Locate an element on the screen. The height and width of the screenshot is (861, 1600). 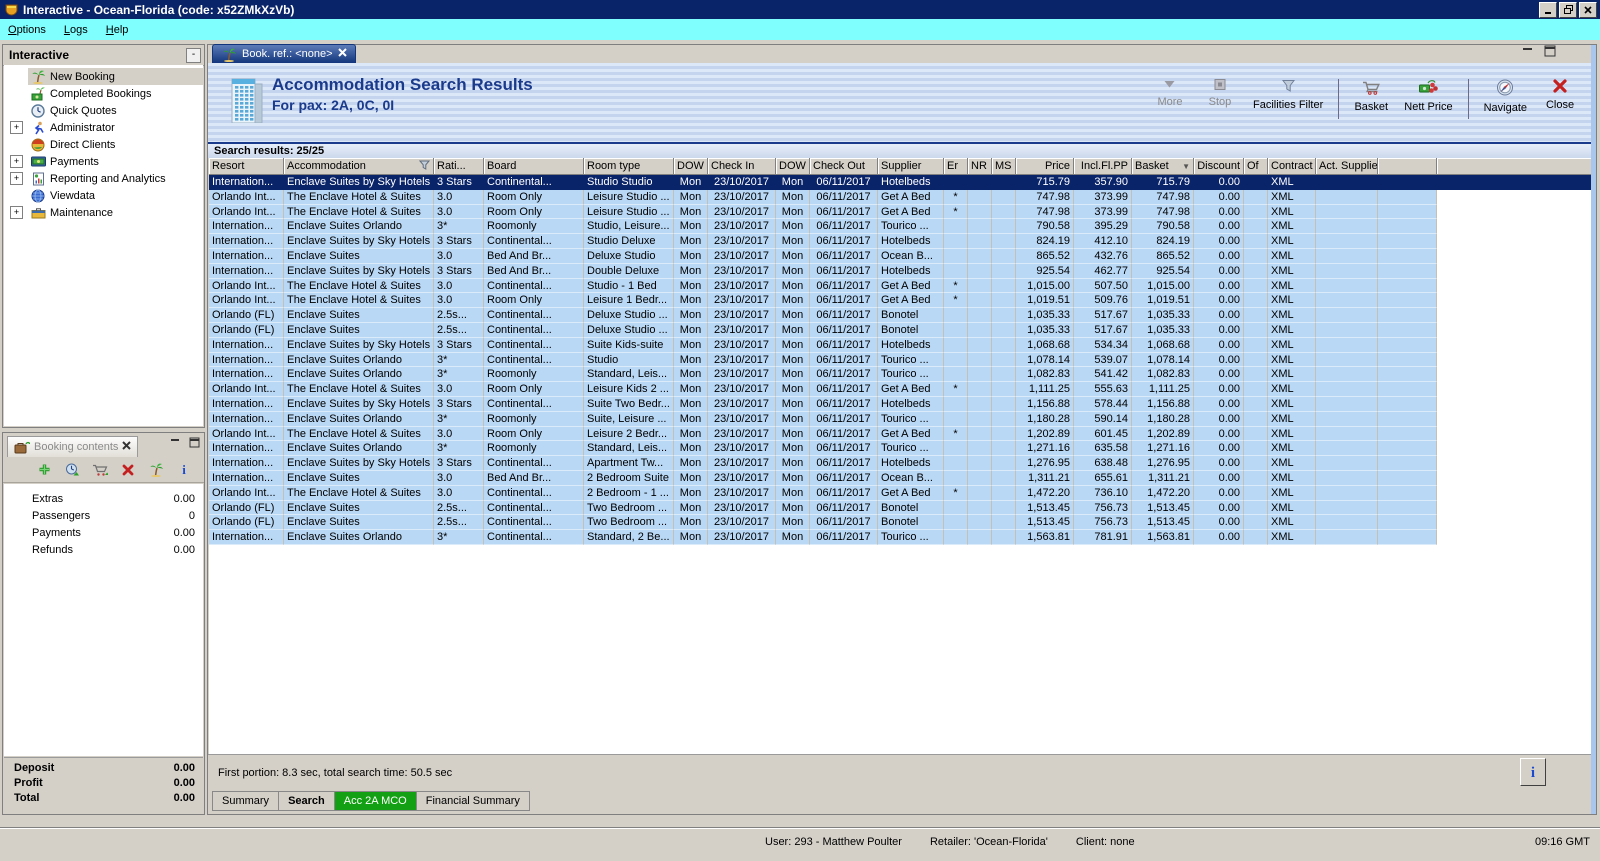
filter-funnel-icon is located at coordinates (424, 166).